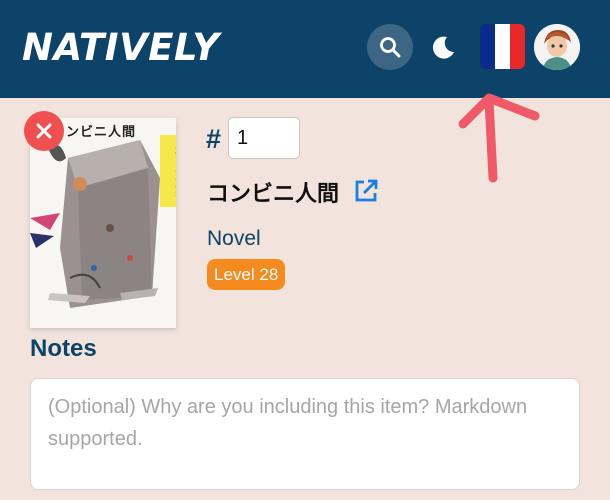 The width and height of the screenshot is (610, 500). I want to click on user-avatar, so click(557, 47).